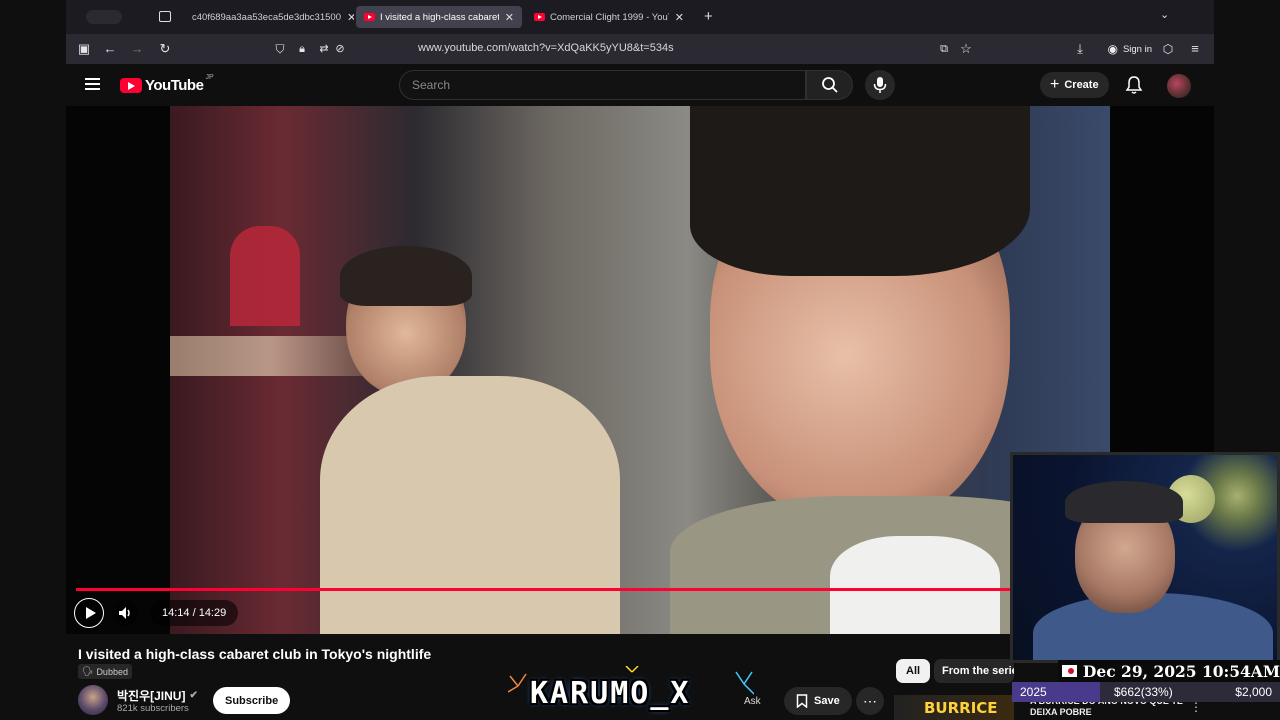 Image resolution: width=1280 pixels, height=720 pixels. I want to click on person-right-shirt, so click(915, 585).